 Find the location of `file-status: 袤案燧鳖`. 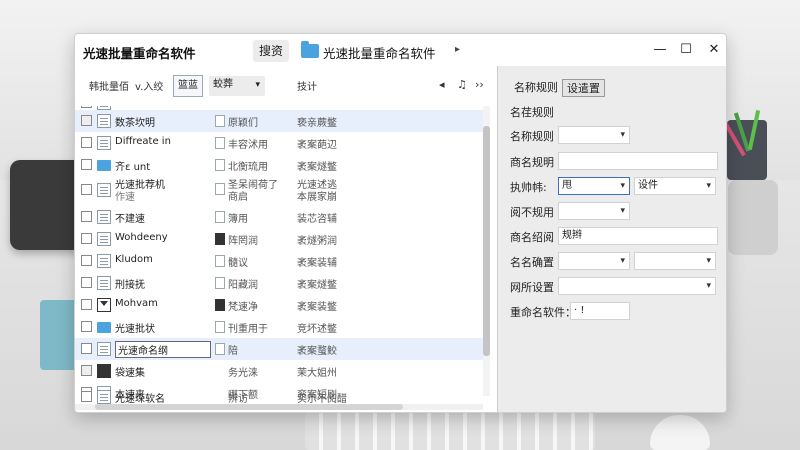

file-status: 袤案燧鳖 is located at coordinates (317, 167).